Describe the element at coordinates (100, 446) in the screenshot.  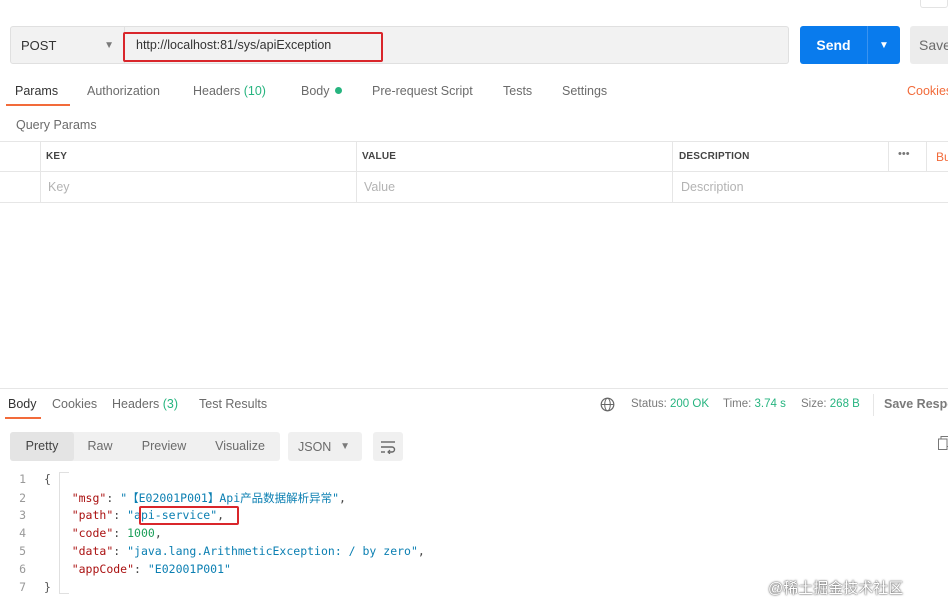
I see `view-raw-button: Raw` at that location.